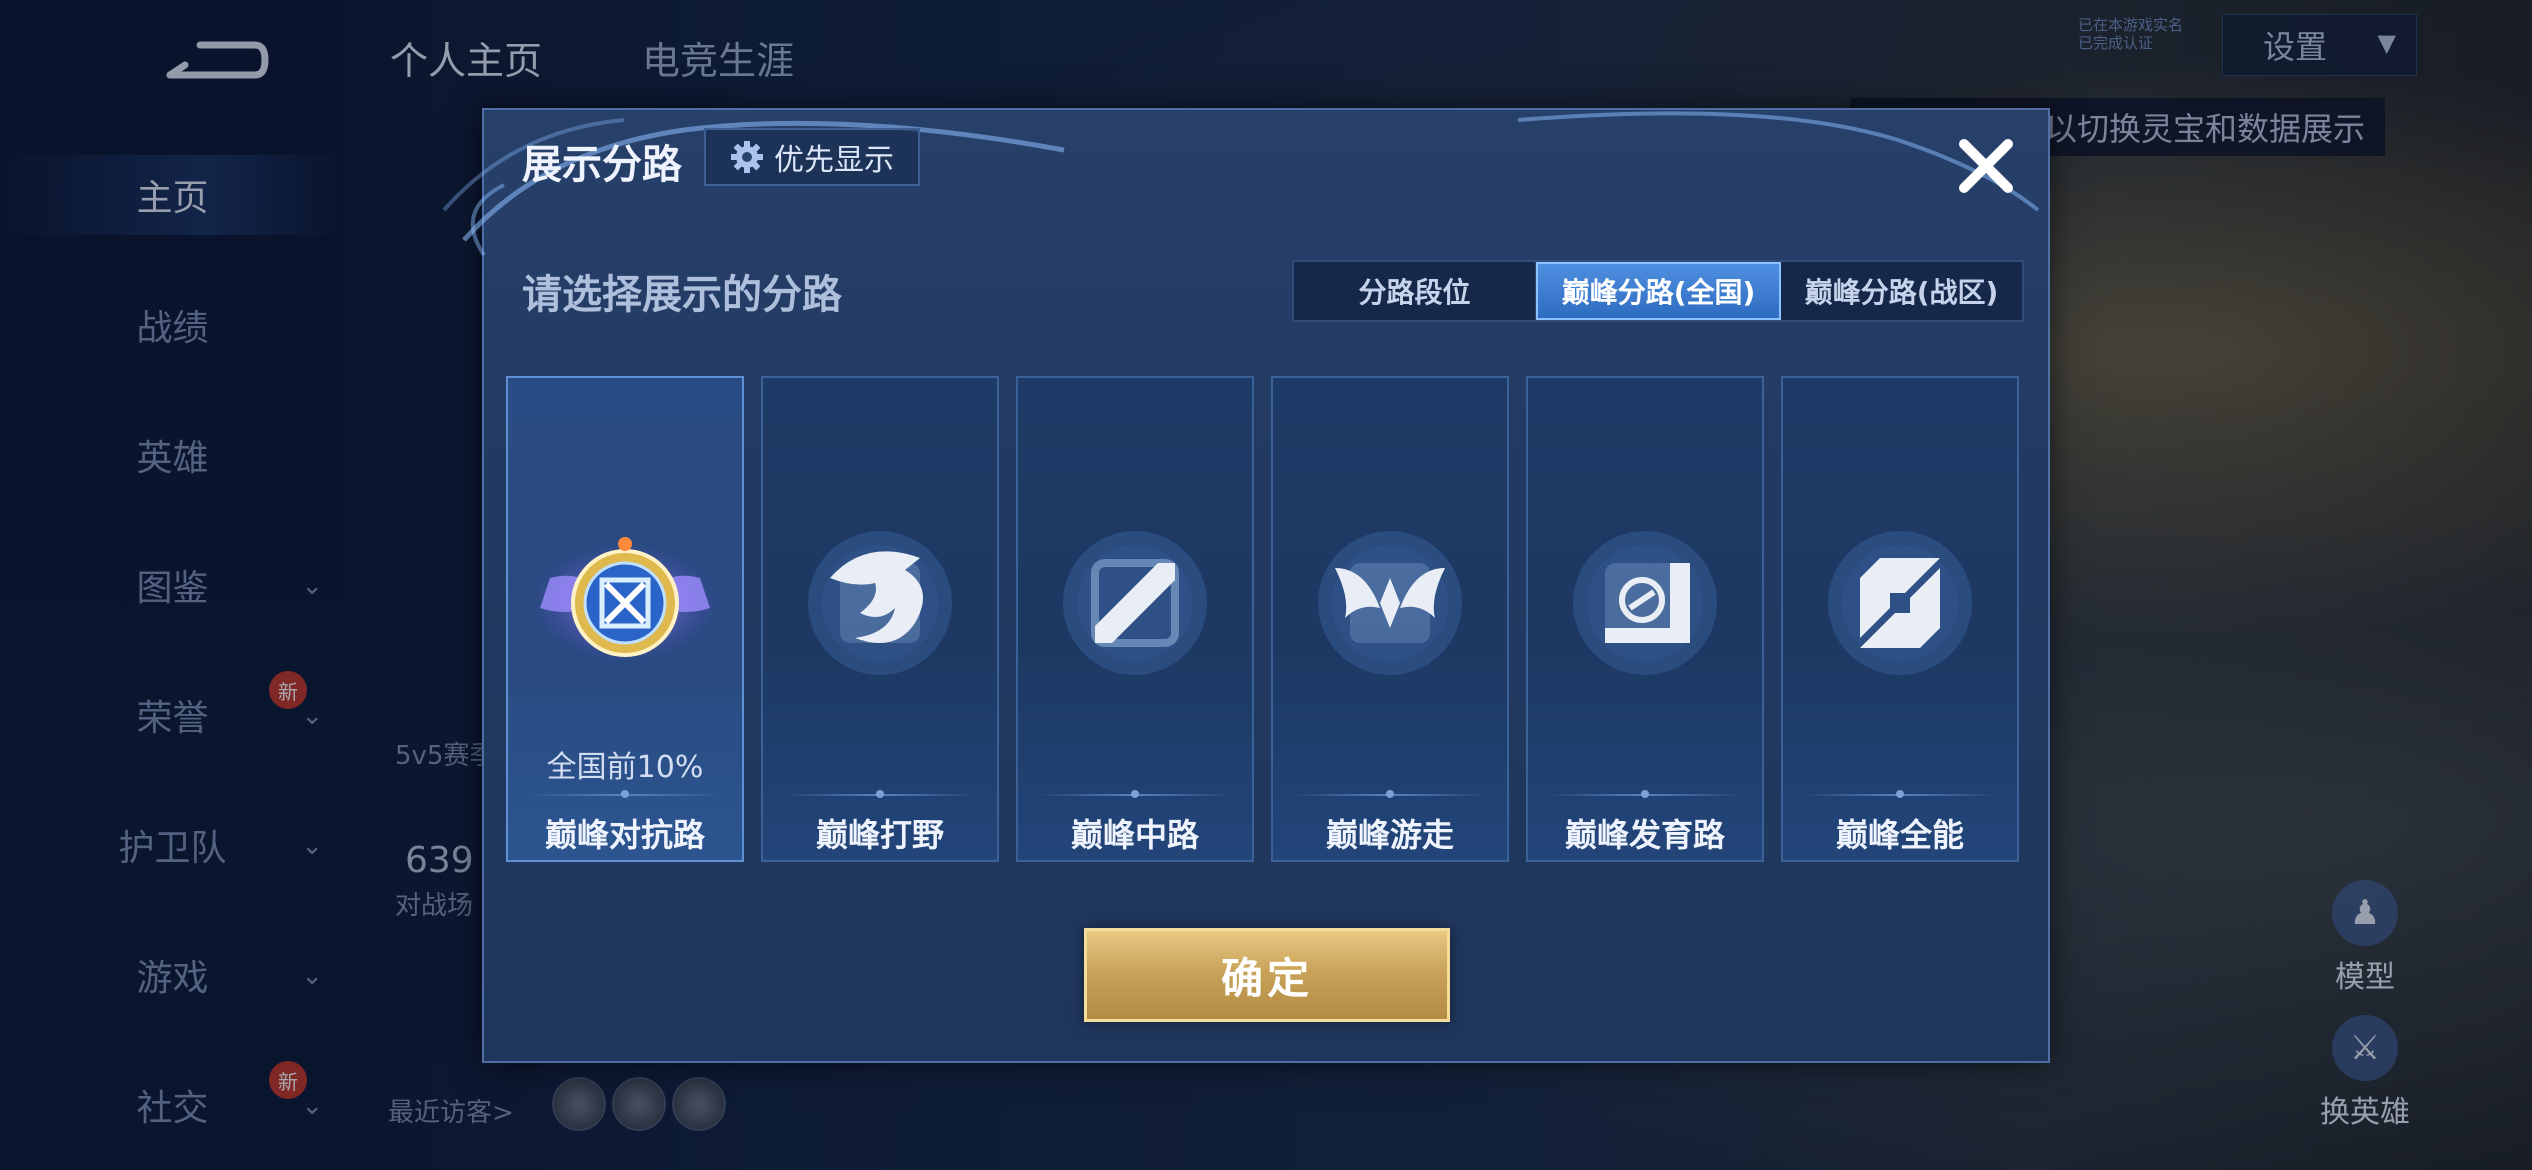  What do you see at coordinates (1899, 835) in the screenshot?
I see `lane-name: 巅峰全能` at bounding box center [1899, 835].